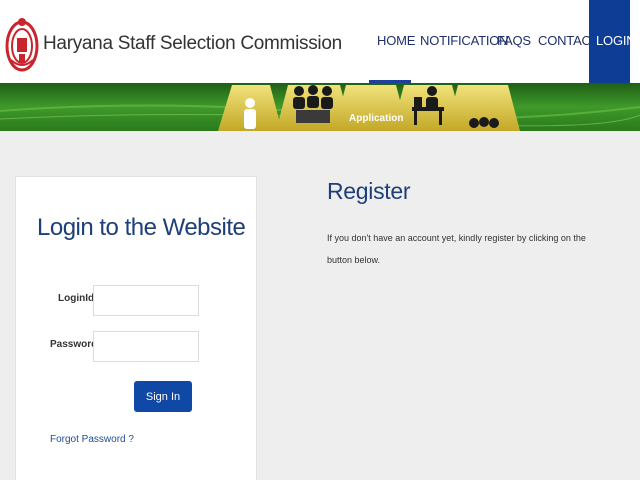 This screenshot has width=640, height=480. I want to click on team-icon, so click(484, 124).